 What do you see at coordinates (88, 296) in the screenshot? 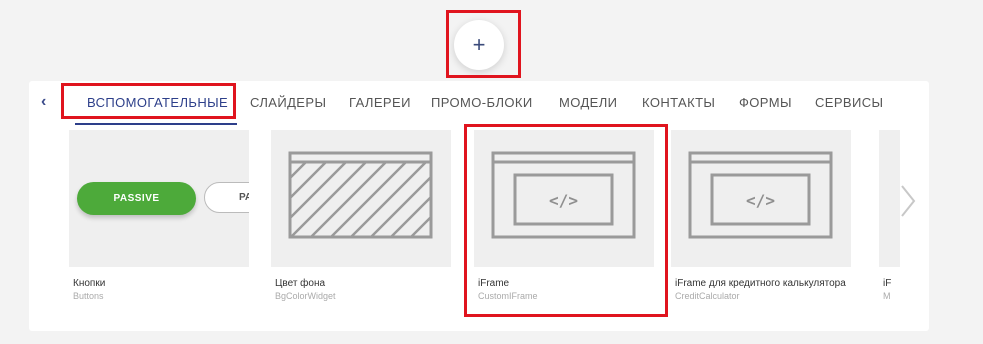
I see `widget-subtitle: Buttons` at bounding box center [88, 296].